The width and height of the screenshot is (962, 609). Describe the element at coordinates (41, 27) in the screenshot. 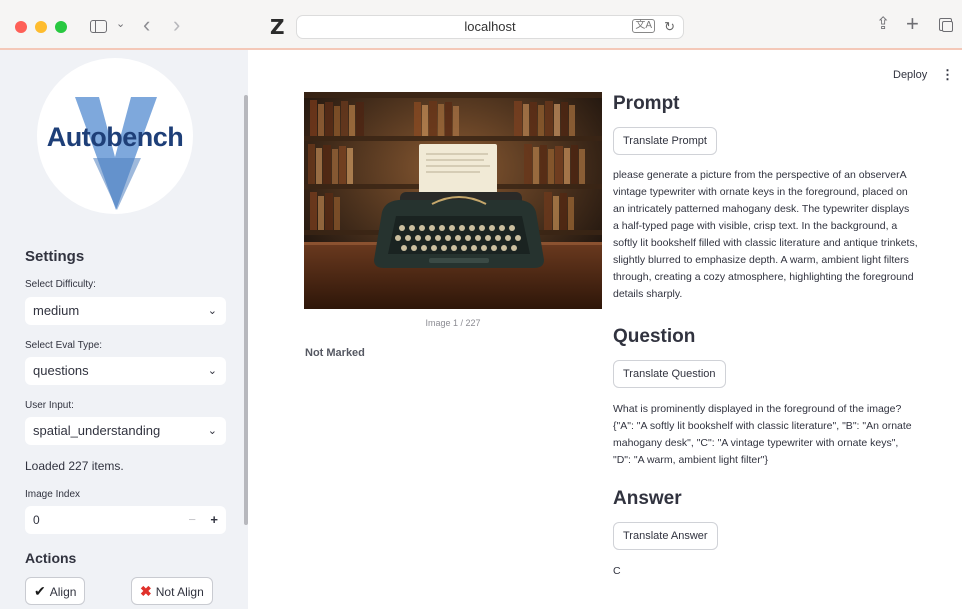

I see `minimize-window-button` at that location.